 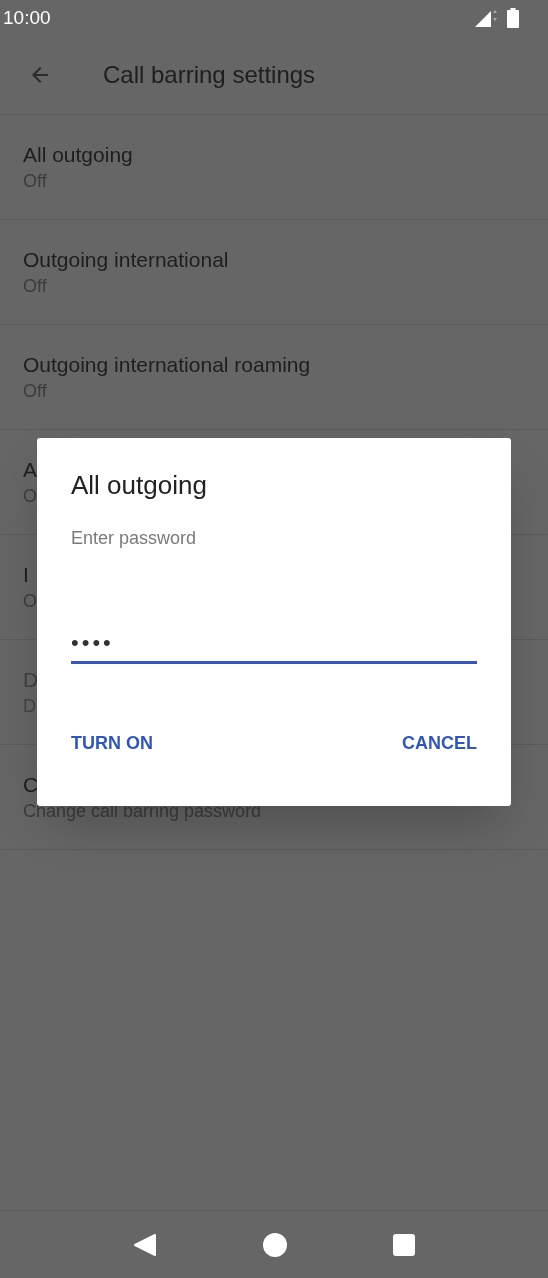 What do you see at coordinates (274, 644) in the screenshot?
I see `password-field: ••••` at bounding box center [274, 644].